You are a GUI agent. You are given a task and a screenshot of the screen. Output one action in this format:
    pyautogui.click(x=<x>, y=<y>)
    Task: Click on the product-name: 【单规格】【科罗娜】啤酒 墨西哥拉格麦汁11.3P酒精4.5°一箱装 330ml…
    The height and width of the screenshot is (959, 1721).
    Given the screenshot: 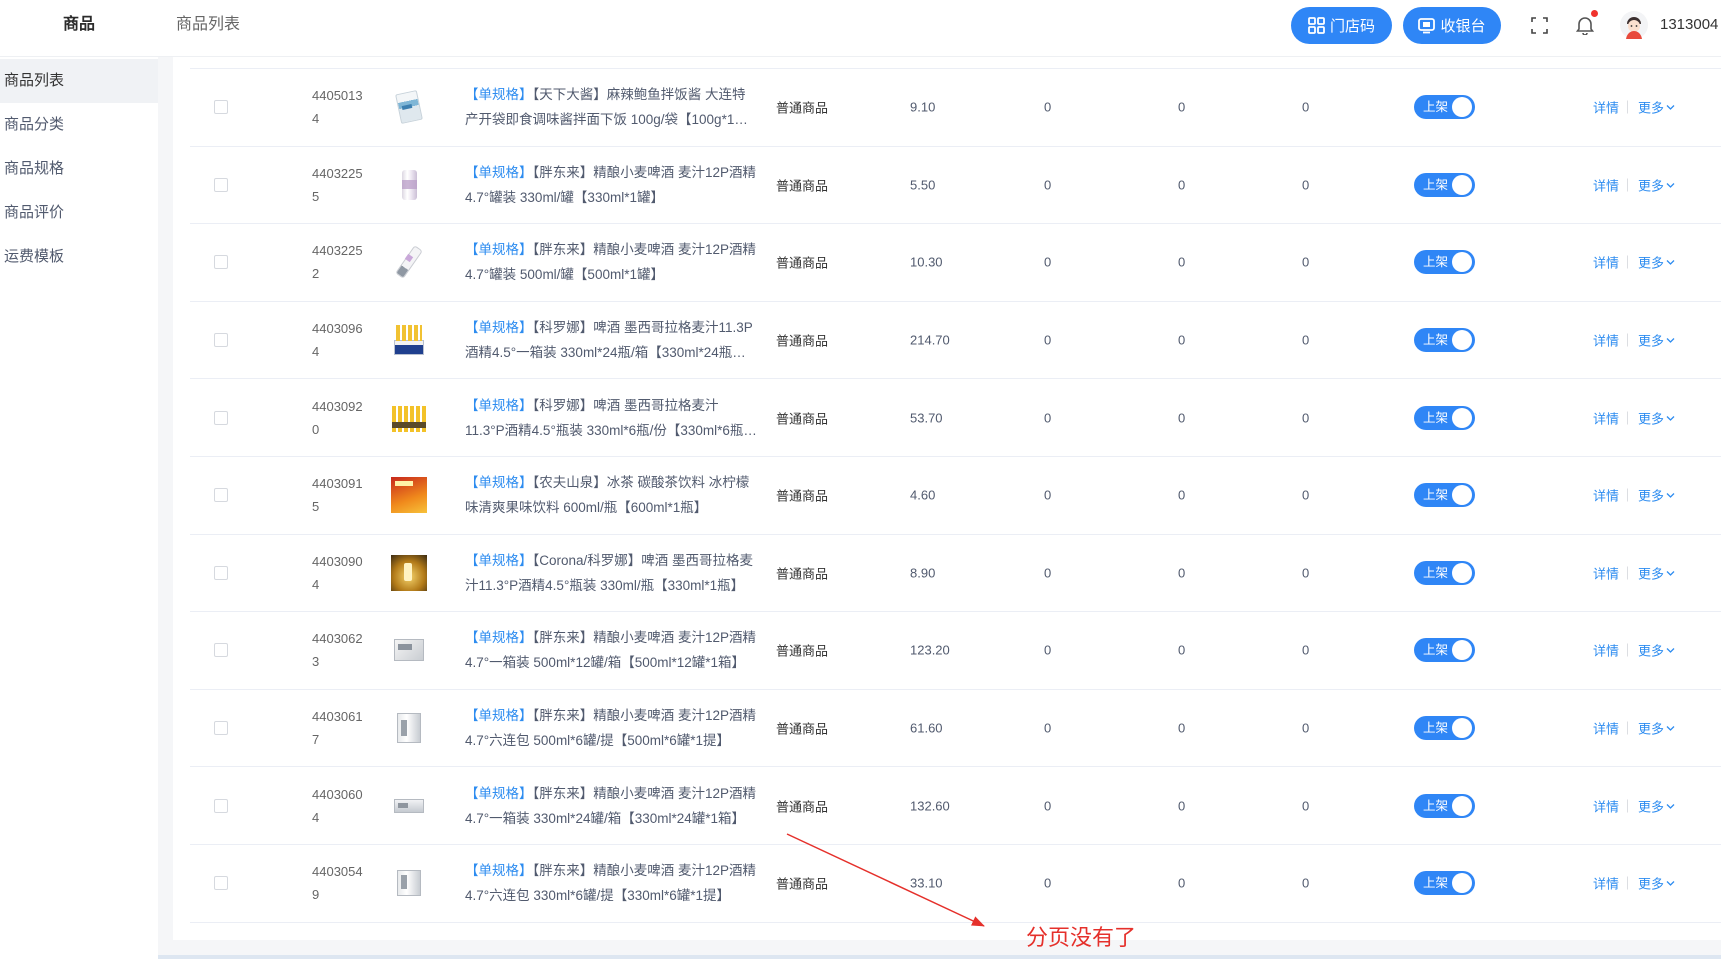 What is the action you would take?
    pyautogui.click(x=611, y=340)
    